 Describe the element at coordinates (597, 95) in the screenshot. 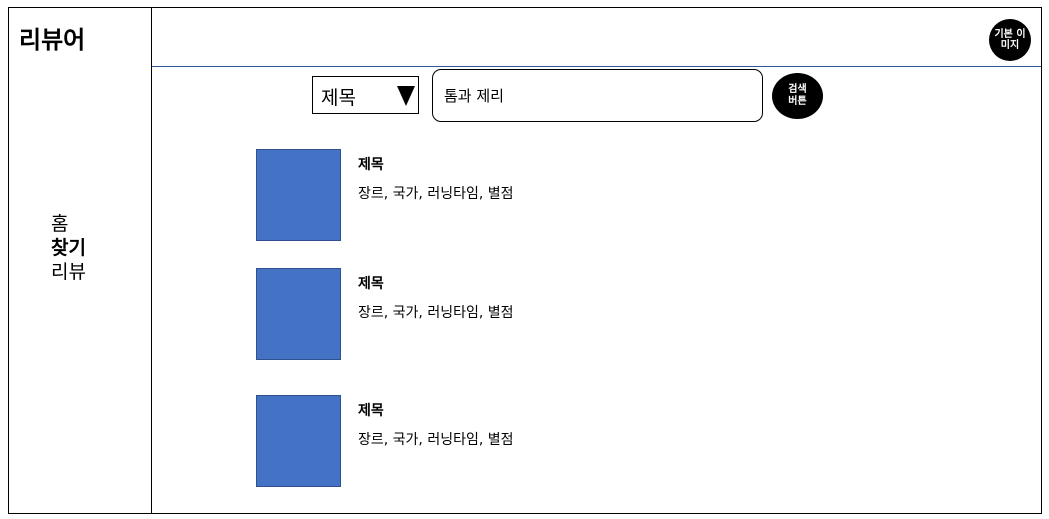

I see `search-input` at that location.